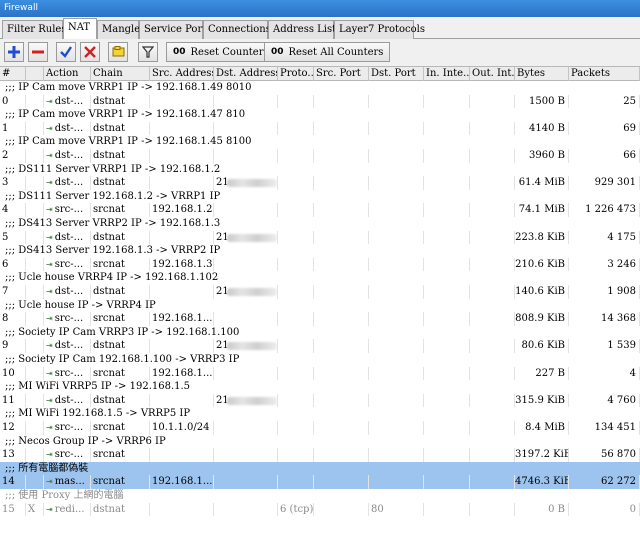 This screenshot has height=543, width=640. I want to click on add-button, so click(14, 52).